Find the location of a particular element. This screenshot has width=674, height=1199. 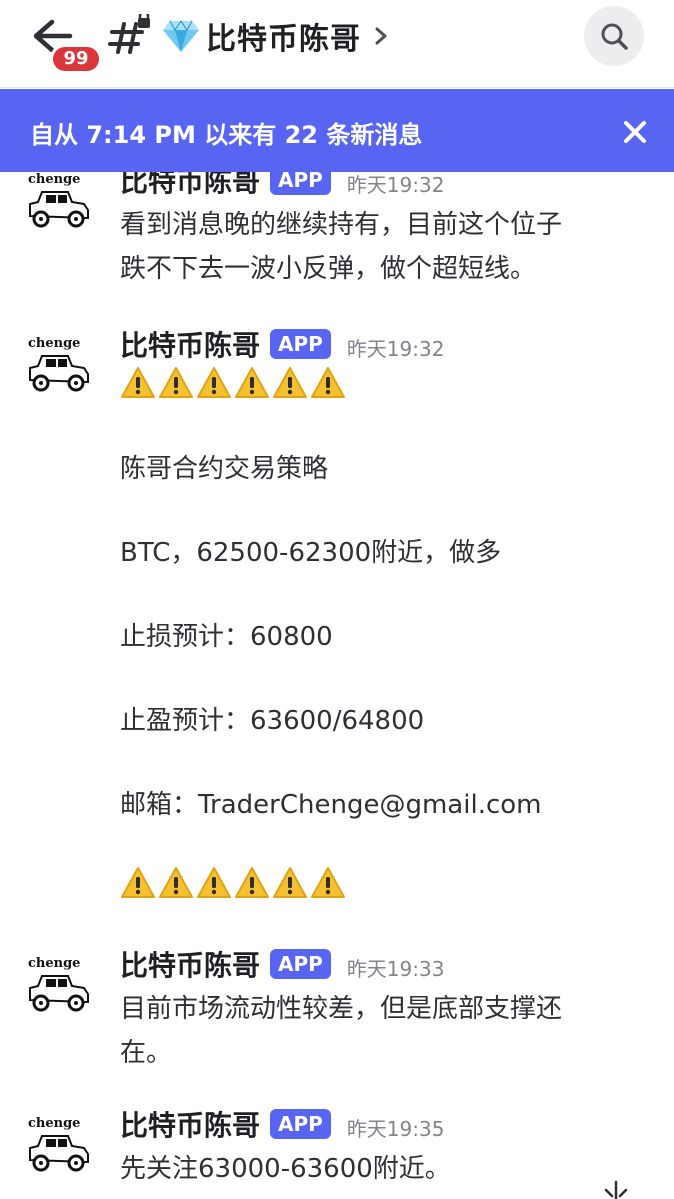

search-icon is located at coordinates (614, 36).